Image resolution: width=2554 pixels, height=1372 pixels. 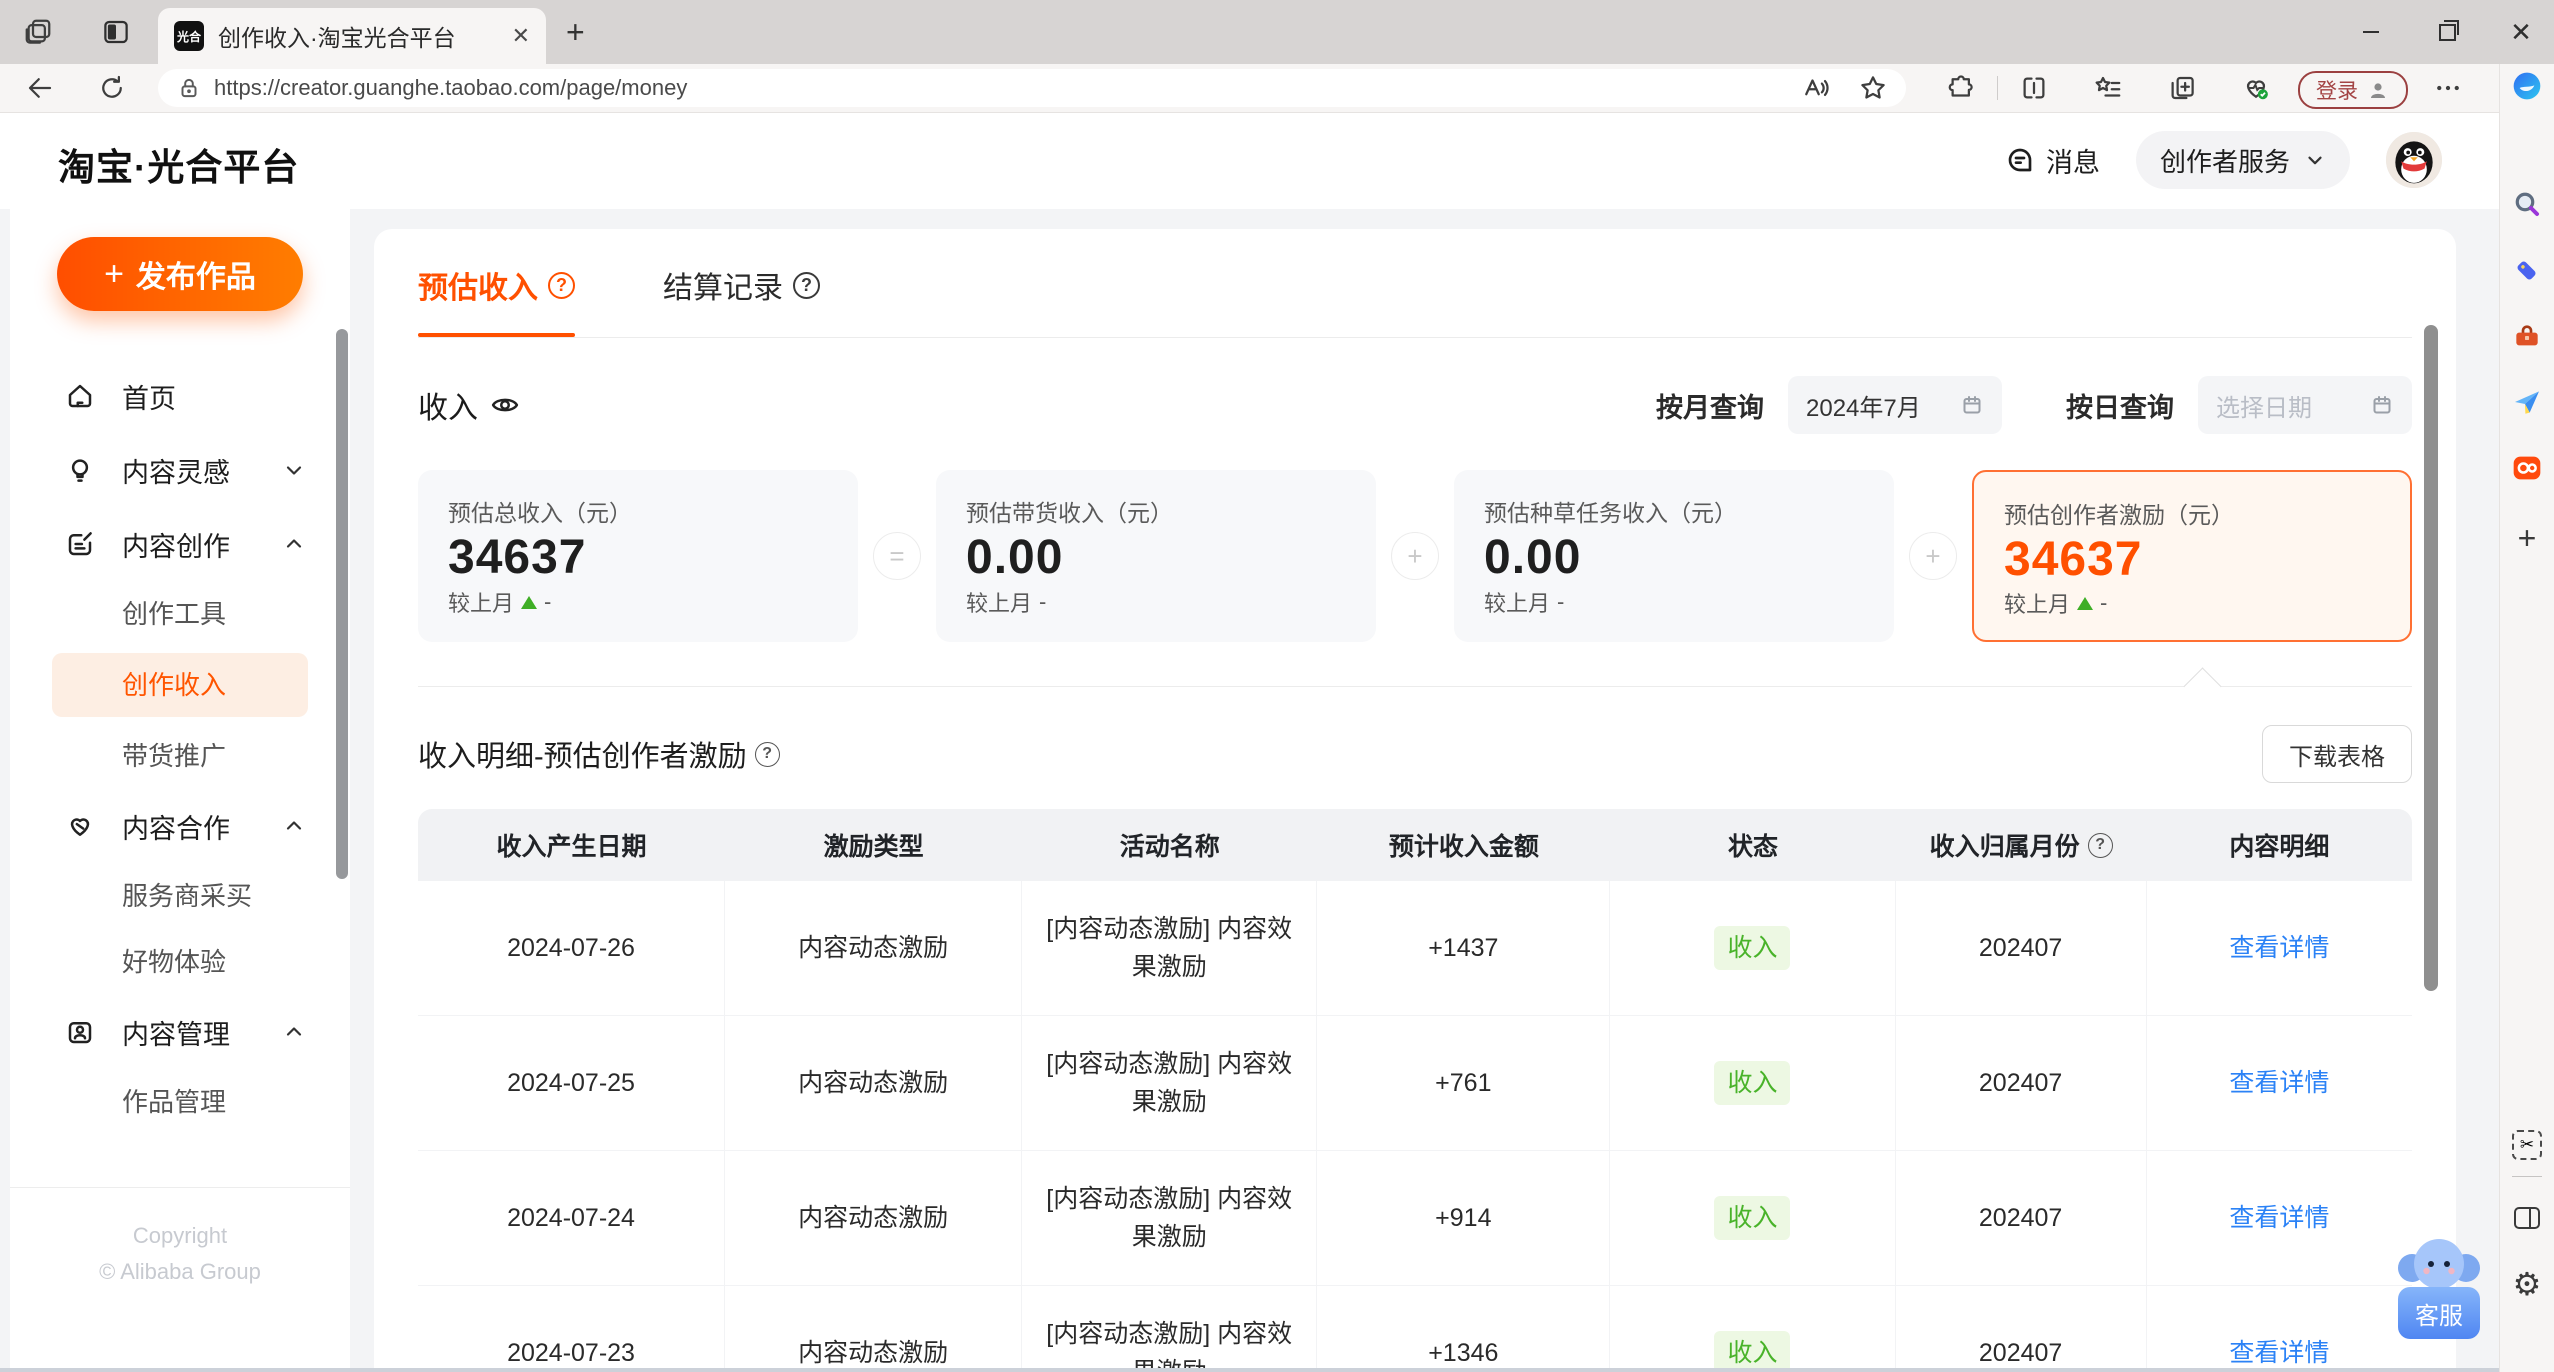 What do you see at coordinates (2448, 88) in the screenshot?
I see `more-options-icon` at bounding box center [2448, 88].